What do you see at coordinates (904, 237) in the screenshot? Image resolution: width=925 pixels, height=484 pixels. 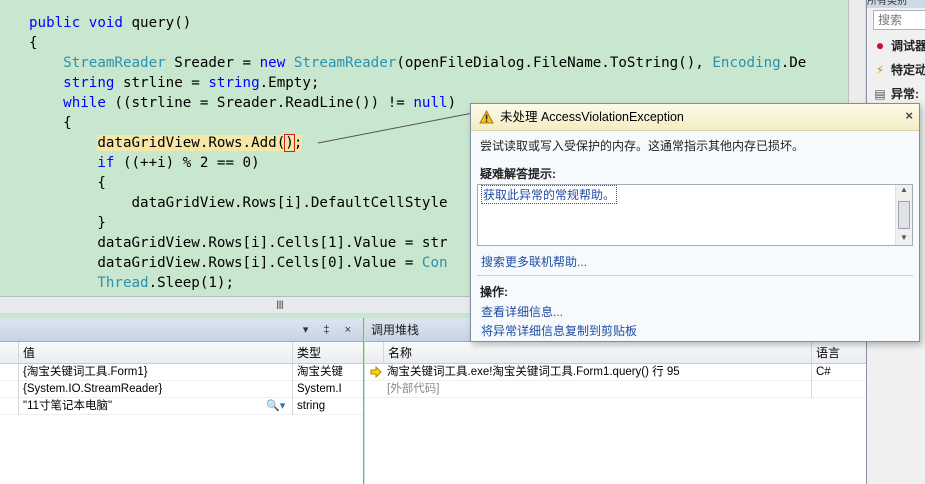 I see `scroll-down-icon: ▼` at bounding box center [904, 237].